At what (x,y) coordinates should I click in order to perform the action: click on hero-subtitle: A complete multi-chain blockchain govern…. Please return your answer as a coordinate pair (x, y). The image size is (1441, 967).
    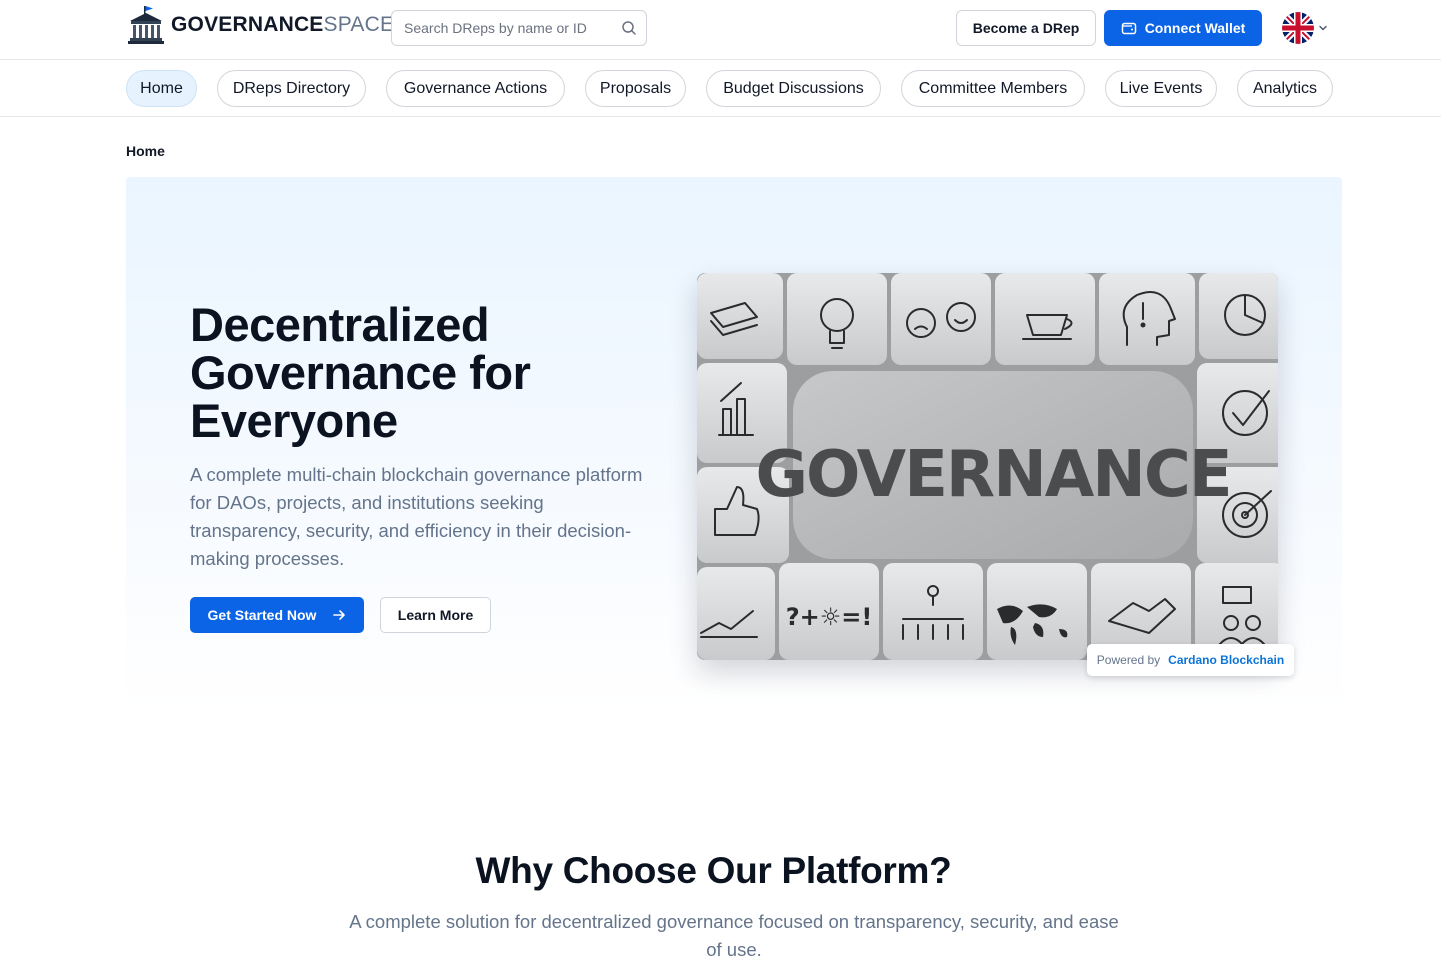
    Looking at the image, I should click on (416, 516).